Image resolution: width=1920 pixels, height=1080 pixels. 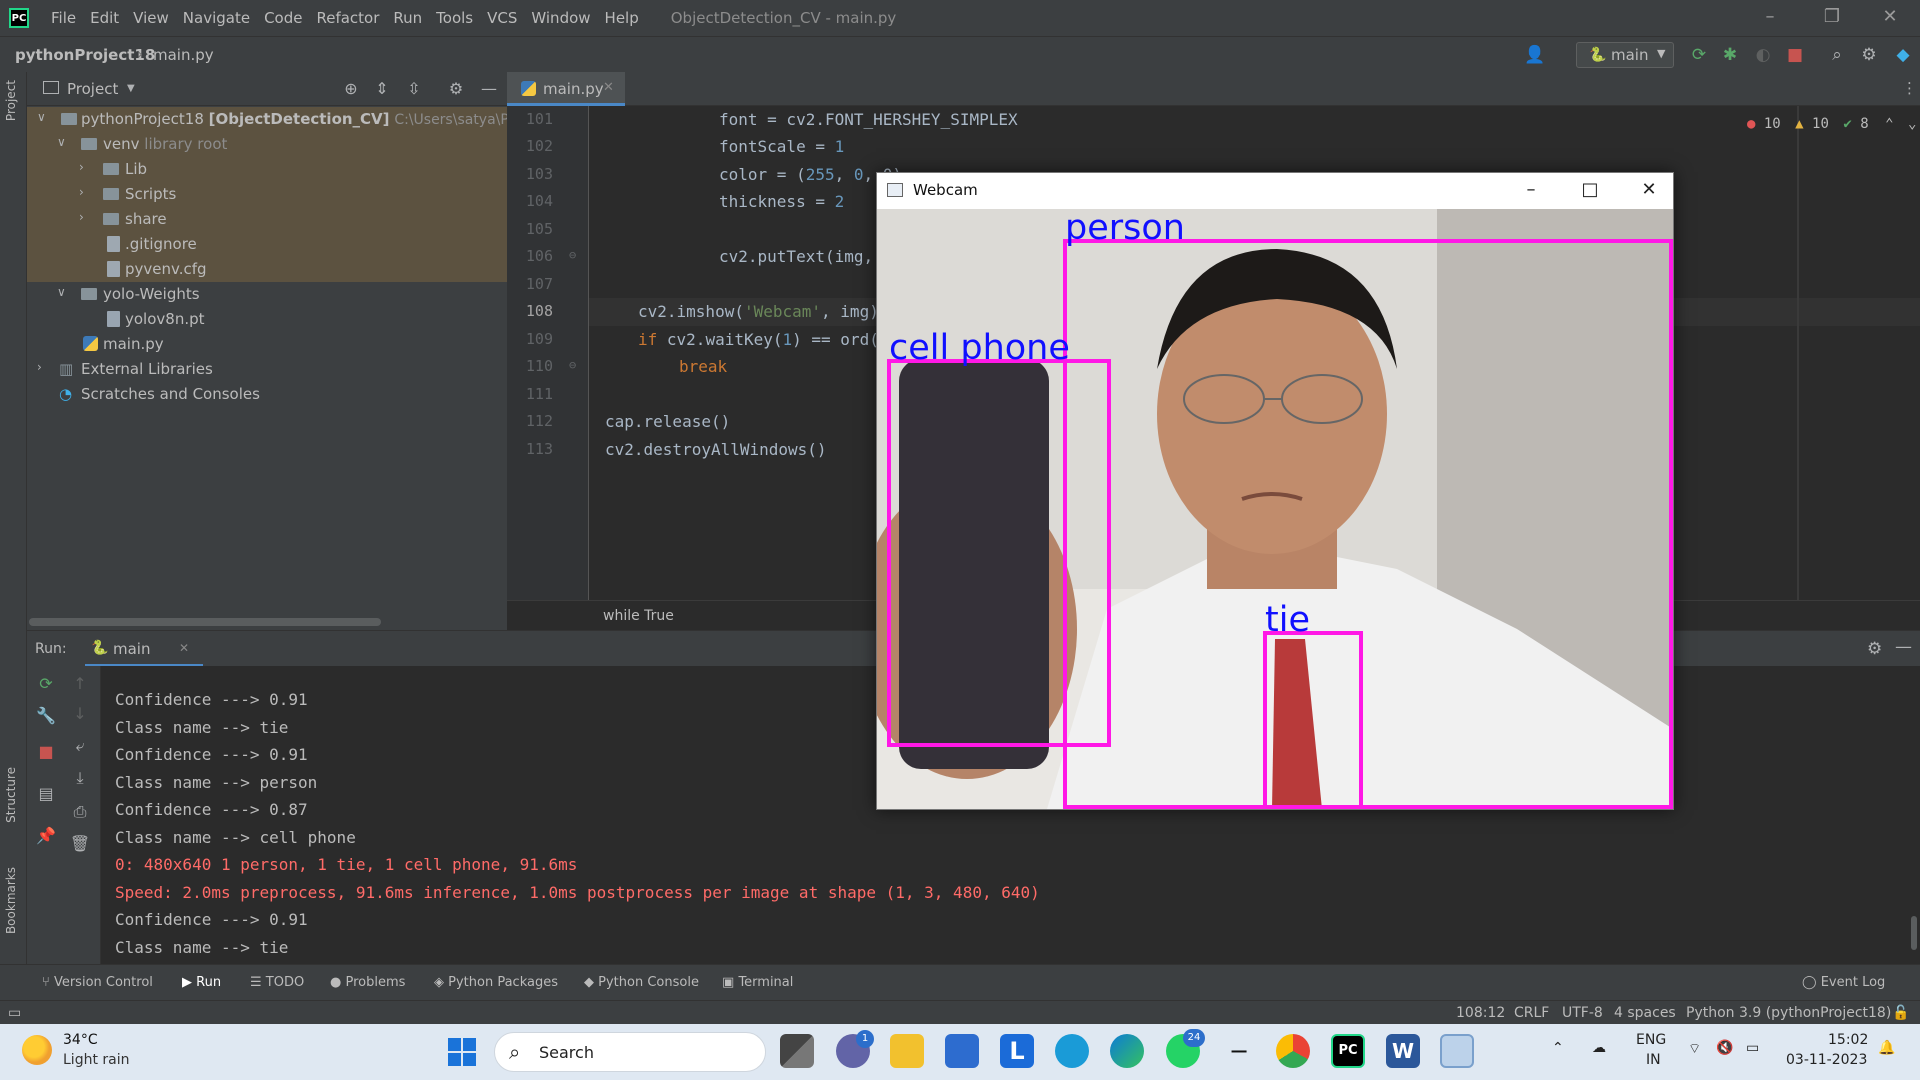 What do you see at coordinates (1832, 16) in the screenshot?
I see `restore-icon: ❐` at bounding box center [1832, 16].